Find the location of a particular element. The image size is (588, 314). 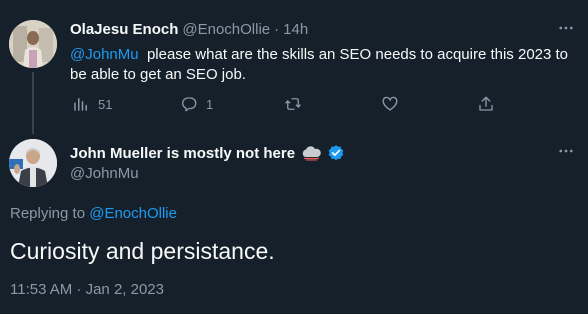

reply-icon is located at coordinates (189, 104).